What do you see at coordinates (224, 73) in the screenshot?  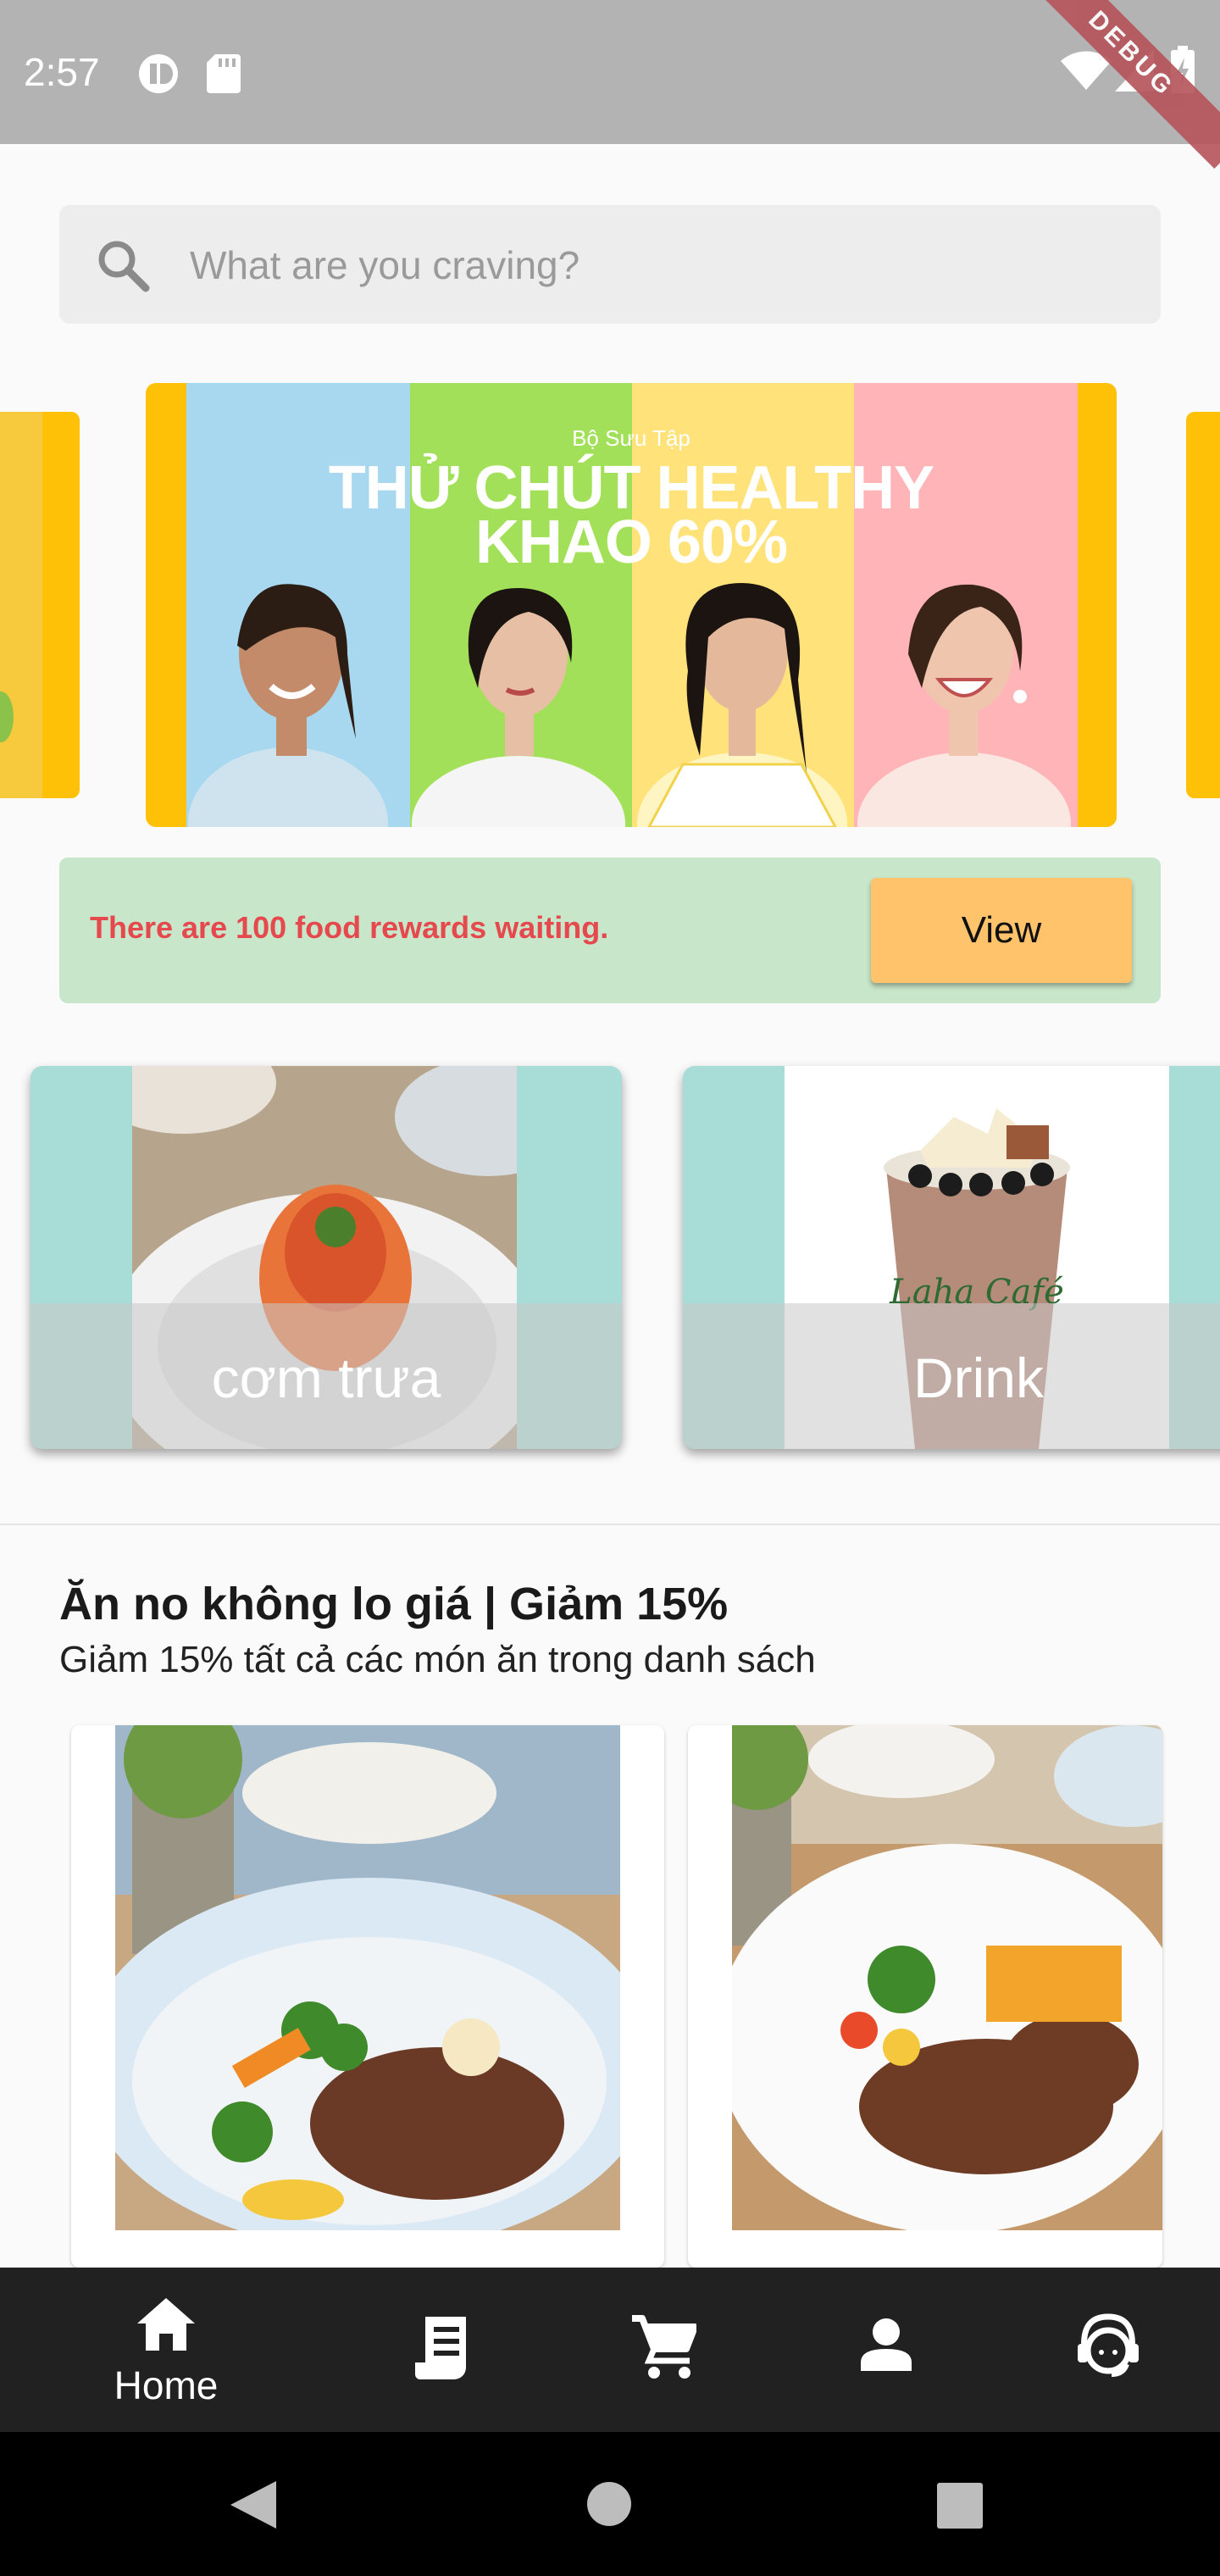 I see `sd-card-icon` at bounding box center [224, 73].